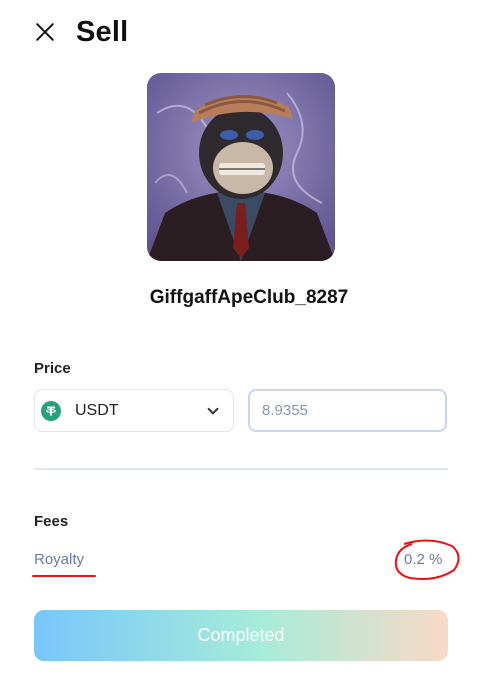 This screenshot has width=498, height=688. What do you see at coordinates (249, 297) in the screenshot?
I see `nft-name: GiffgaffApeClub_8287` at bounding box center [249, 297].